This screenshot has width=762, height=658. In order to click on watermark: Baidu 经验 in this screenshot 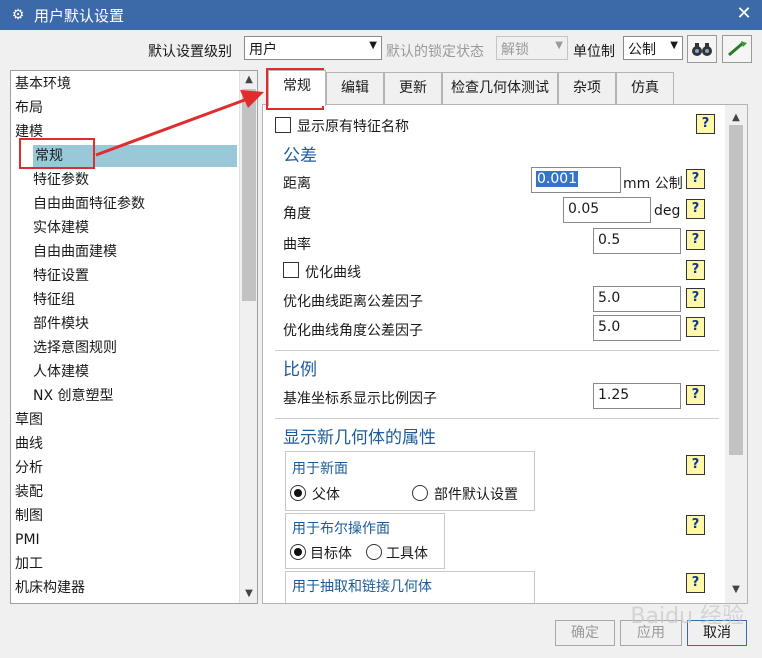, I will do `click(687, 616)`.